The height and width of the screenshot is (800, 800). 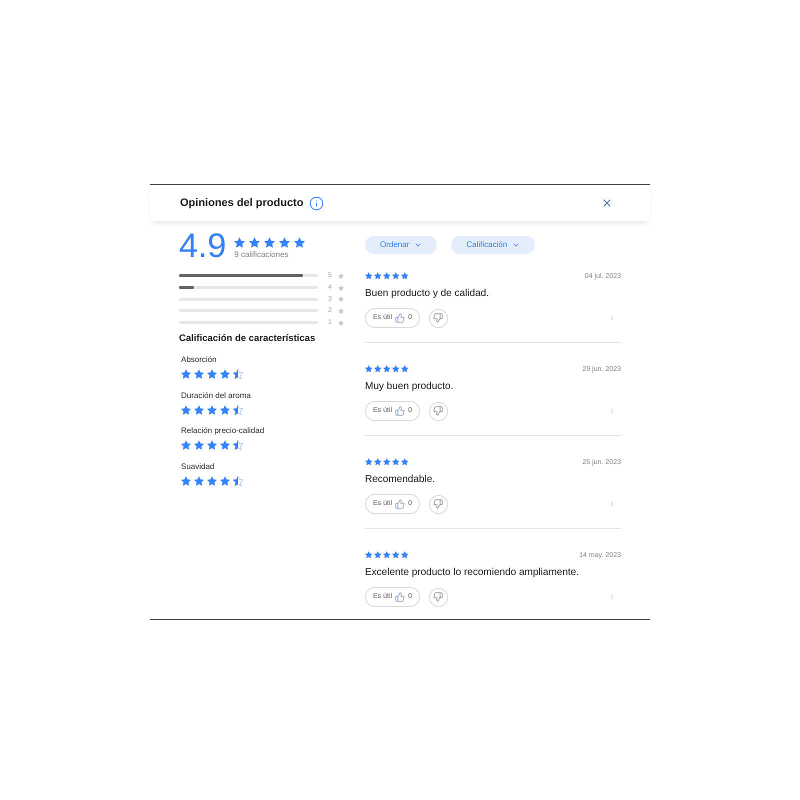 I want to click on feature-label: Duración del aroma, so click(x=216, y=396).